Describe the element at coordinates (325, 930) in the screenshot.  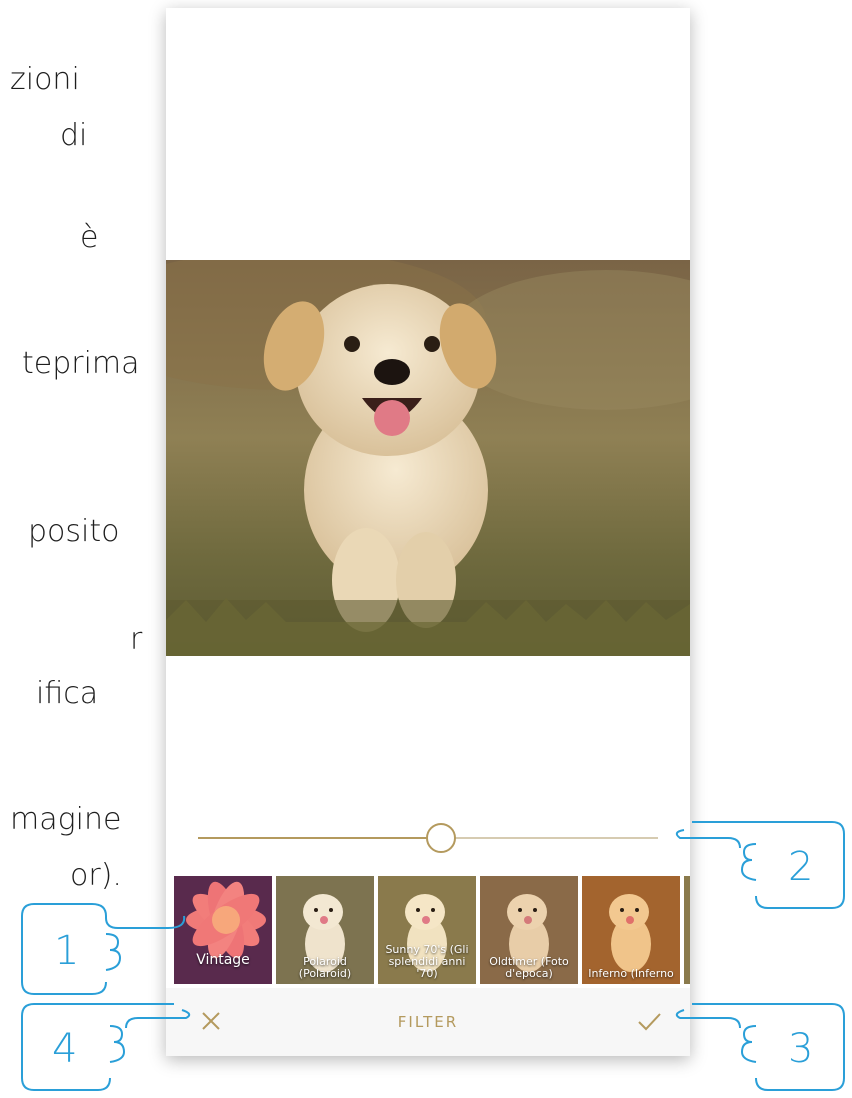
I see `filter-polaroid: Polaroid (Polaroid)` at that location.